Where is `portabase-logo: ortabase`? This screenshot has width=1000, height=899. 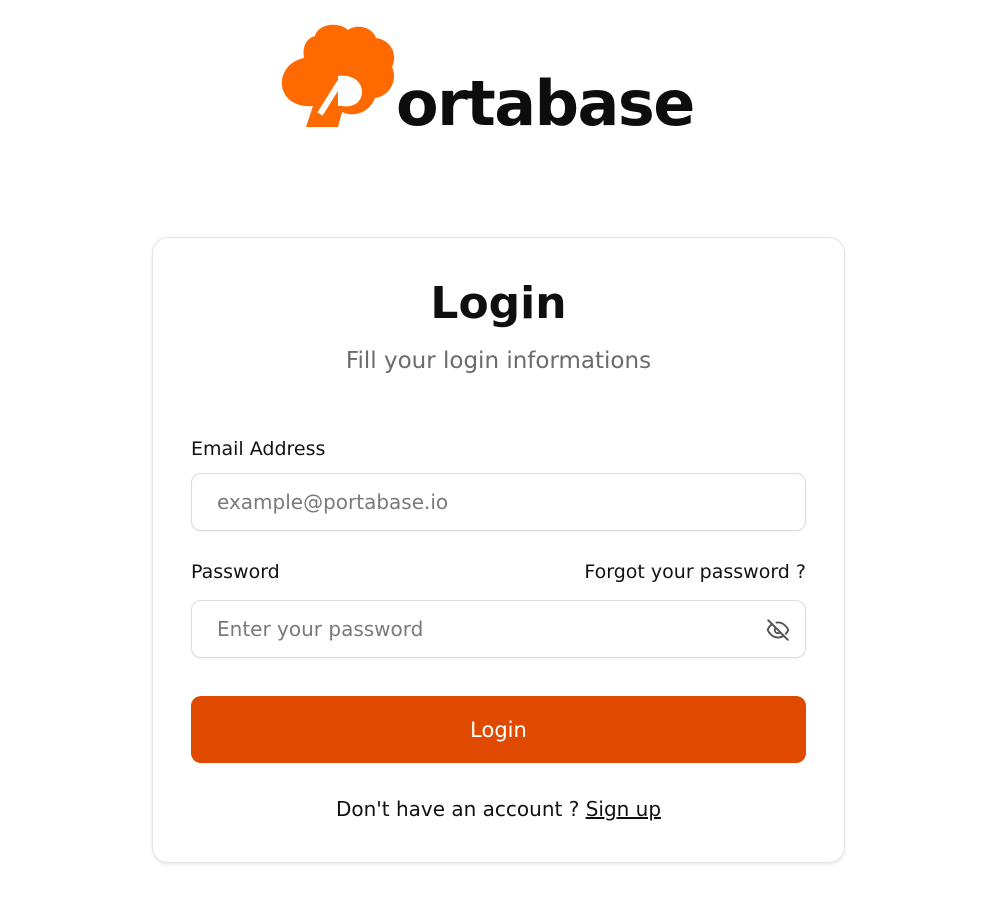
portabase-logo: ortabase is located at coordinates (500, 81).